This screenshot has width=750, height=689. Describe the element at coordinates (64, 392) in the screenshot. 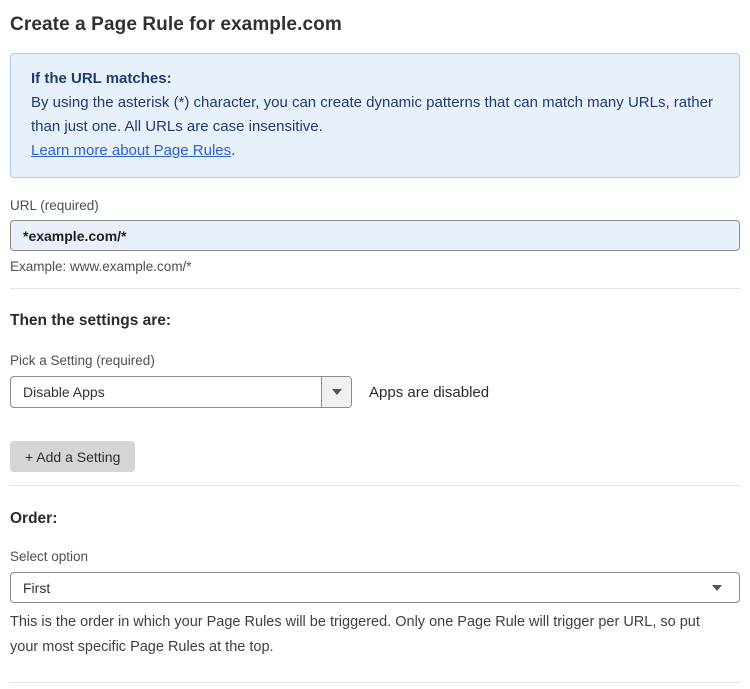

I see `setting-select-value: Disable Apps` at that location.